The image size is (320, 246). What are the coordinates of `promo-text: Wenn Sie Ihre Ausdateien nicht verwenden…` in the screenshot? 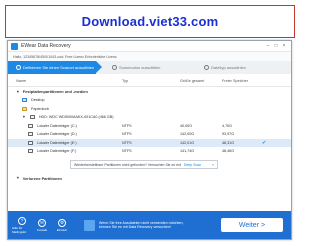 It's located at (141, 224).